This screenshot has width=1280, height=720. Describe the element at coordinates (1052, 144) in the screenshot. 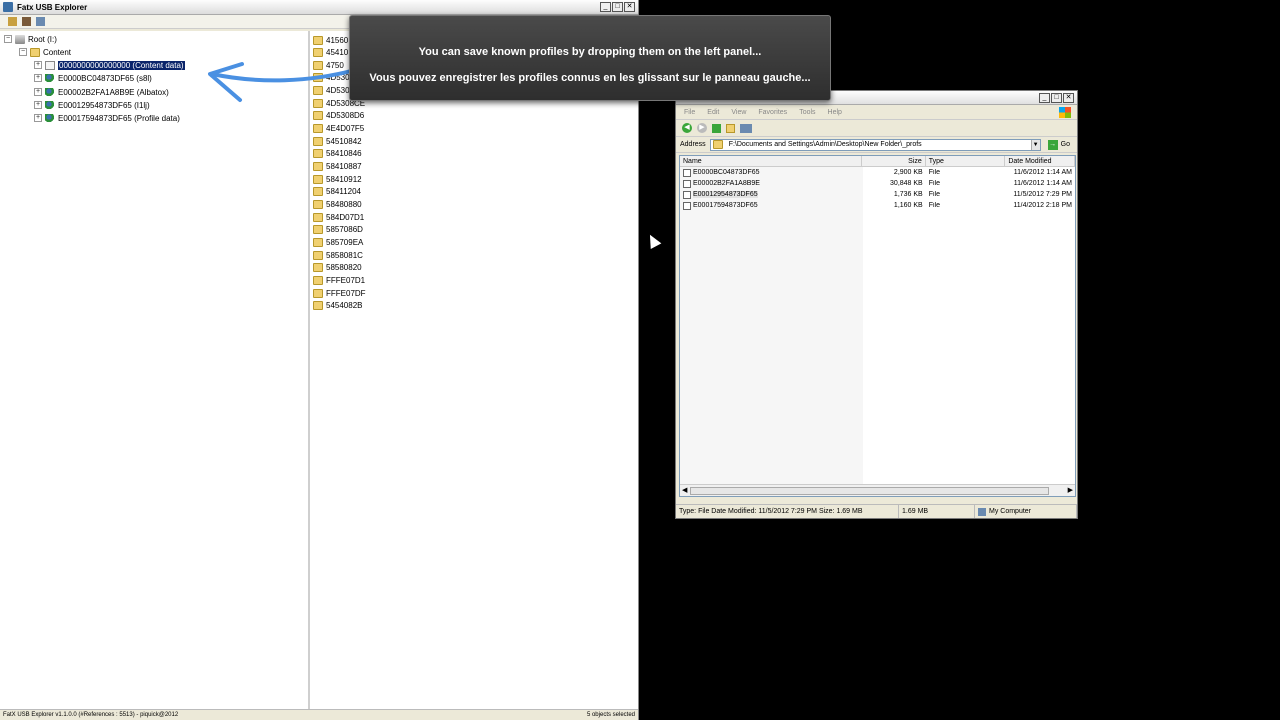

I see `go-arrow-icon: →` at that location.